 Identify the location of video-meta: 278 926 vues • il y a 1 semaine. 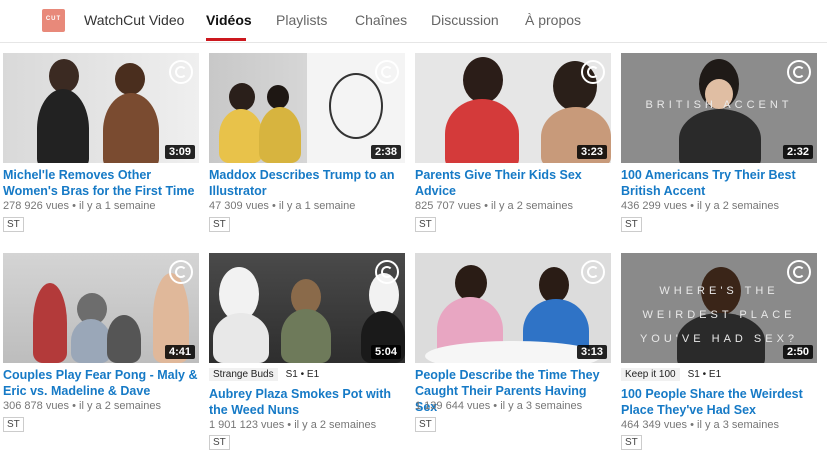
(79, 206).